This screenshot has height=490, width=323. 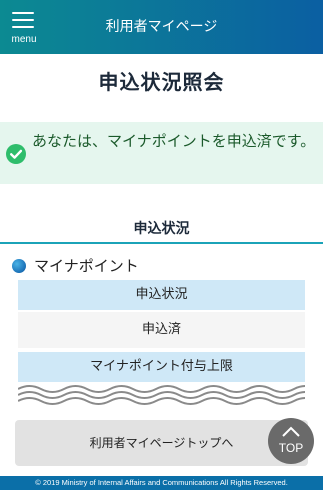 I want to click on check-circle-icon, so click(x=16, y=154).